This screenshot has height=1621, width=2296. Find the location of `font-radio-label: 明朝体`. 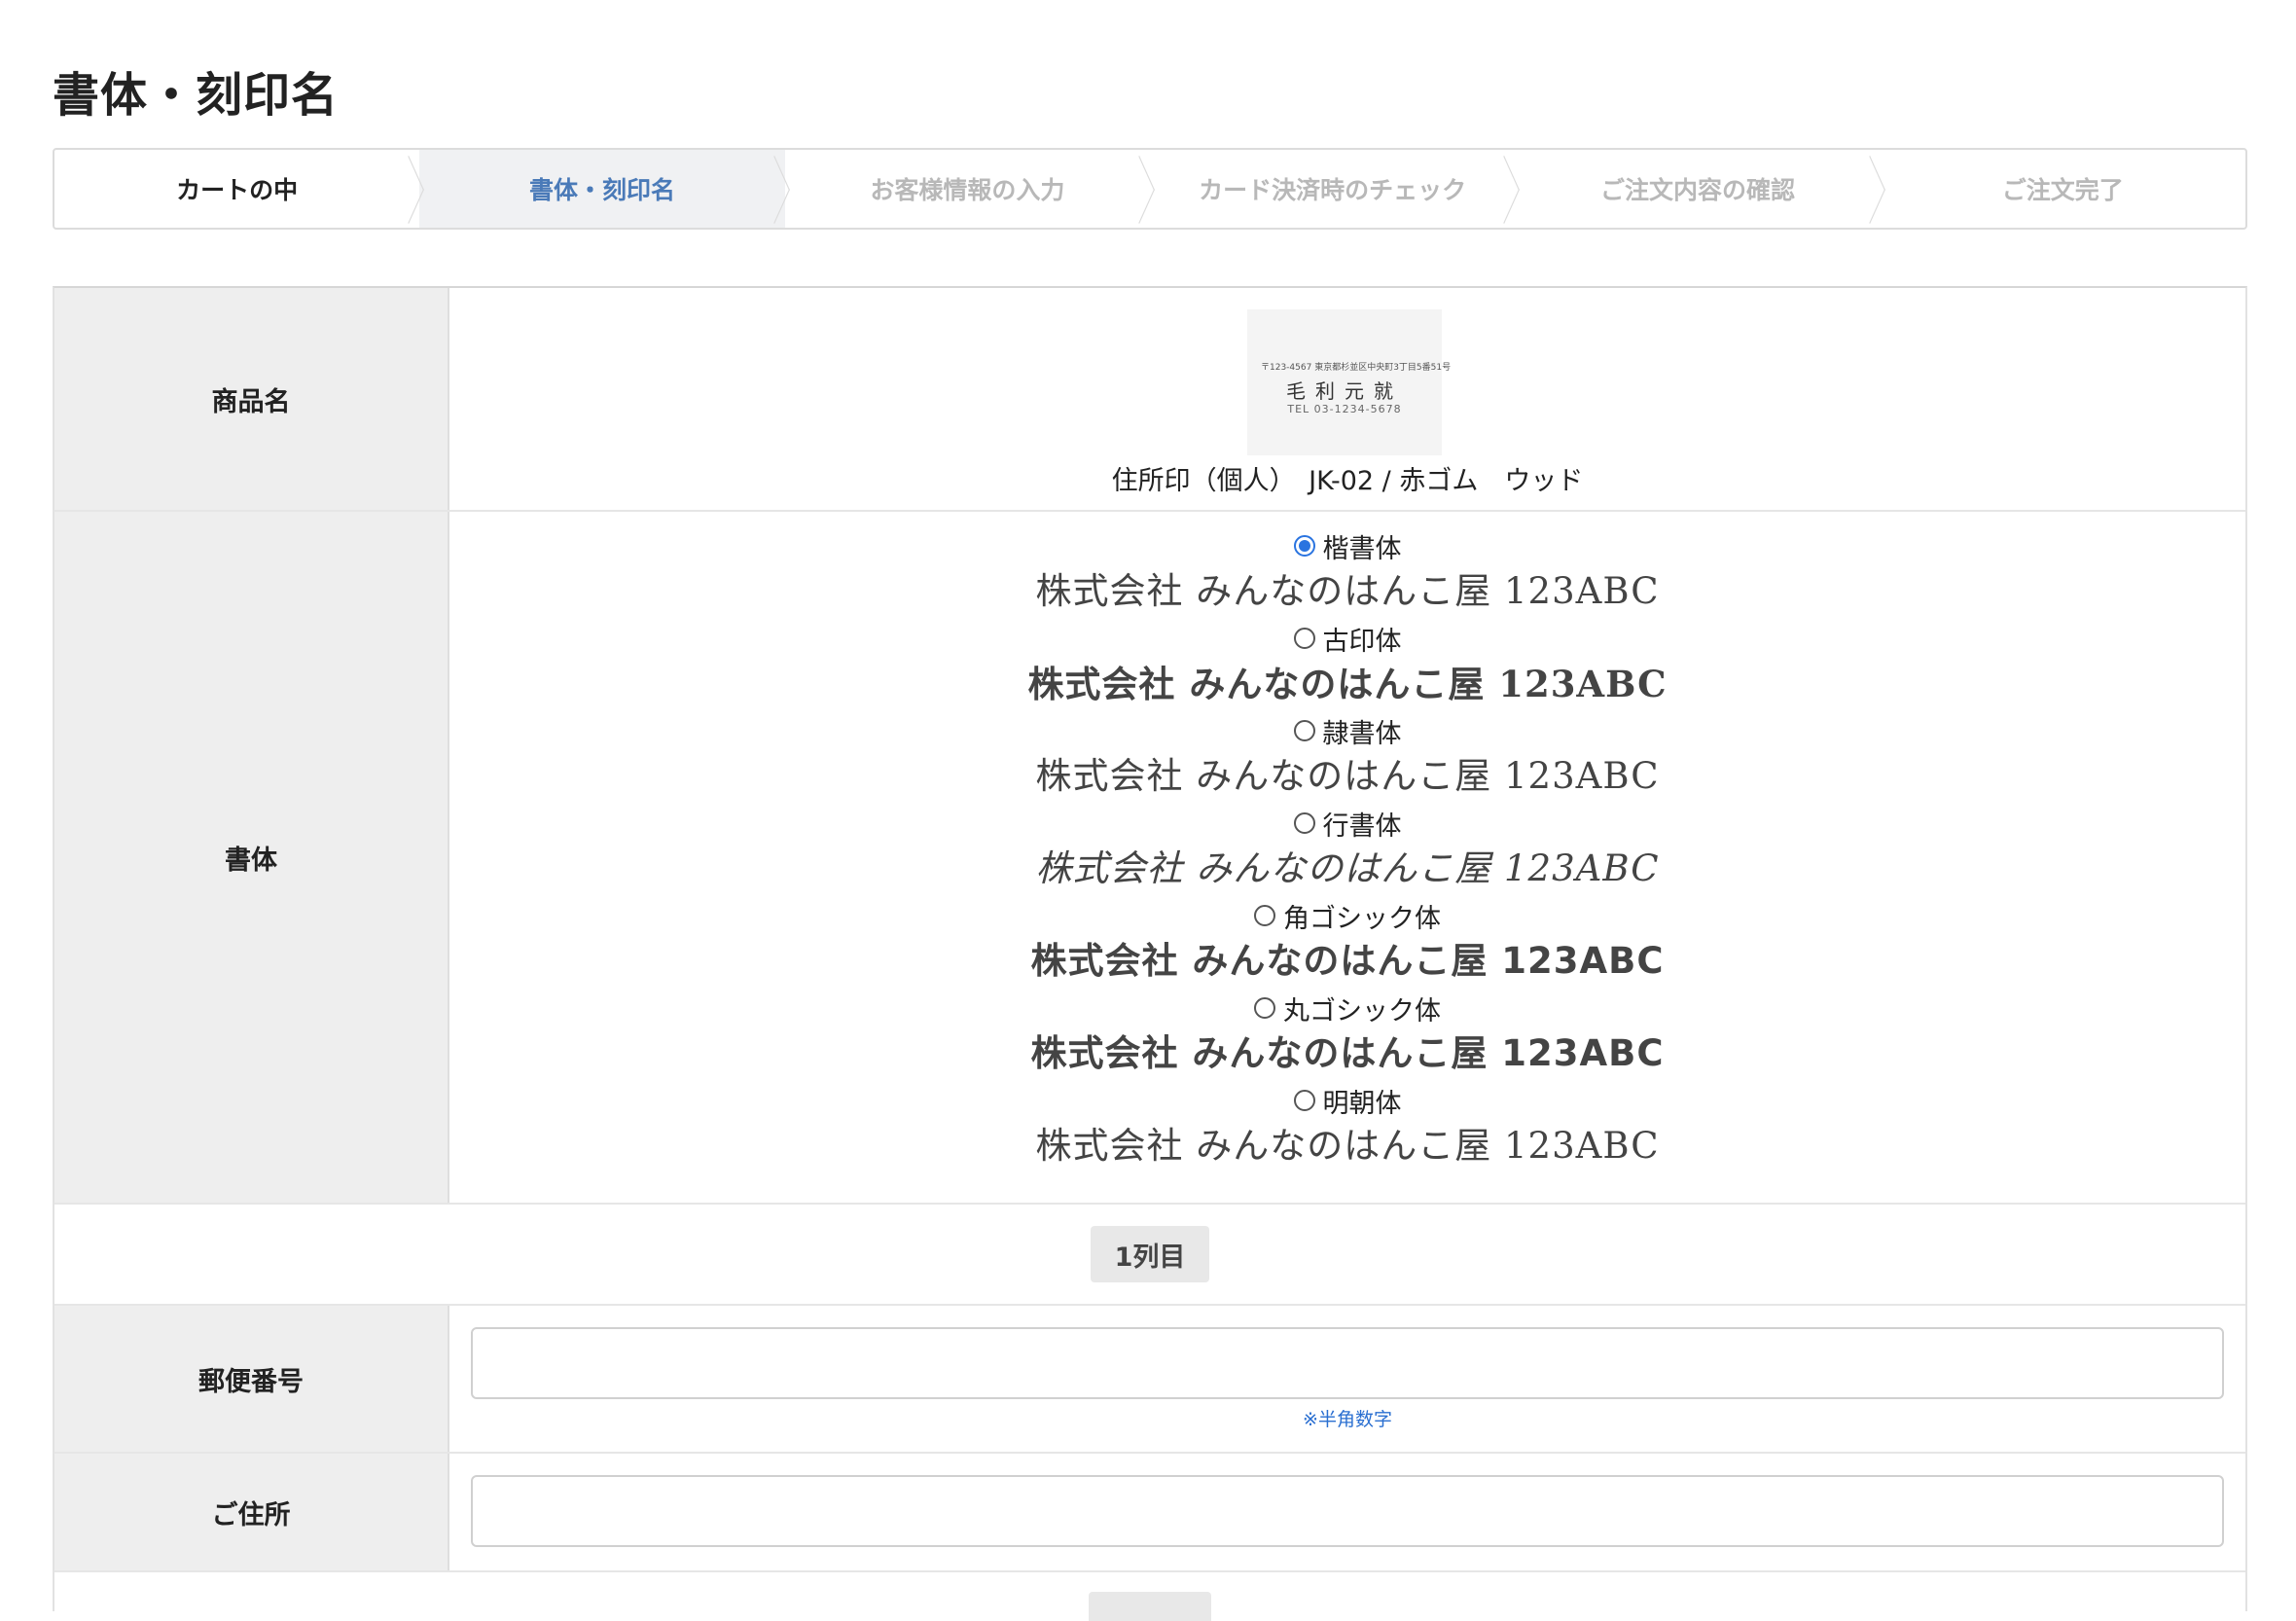

font-radio-label: 明朝体 is located at coordinates (1347, 1101).